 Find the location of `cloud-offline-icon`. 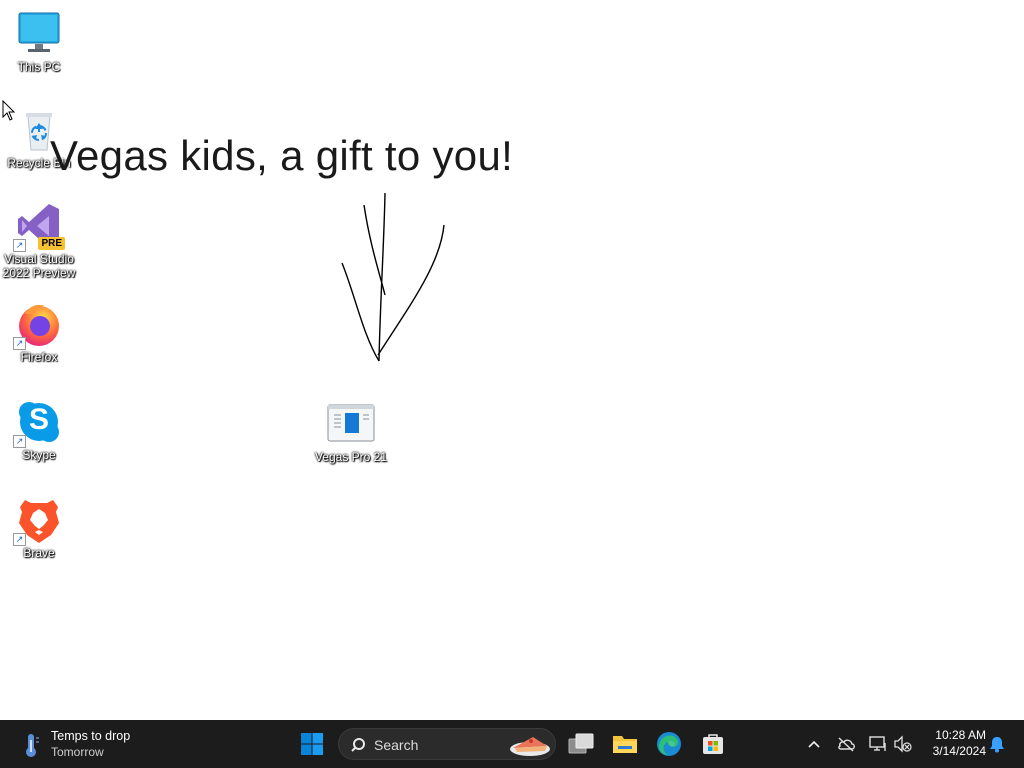

cloud-offline-icon is located at coordinates (846, 744).